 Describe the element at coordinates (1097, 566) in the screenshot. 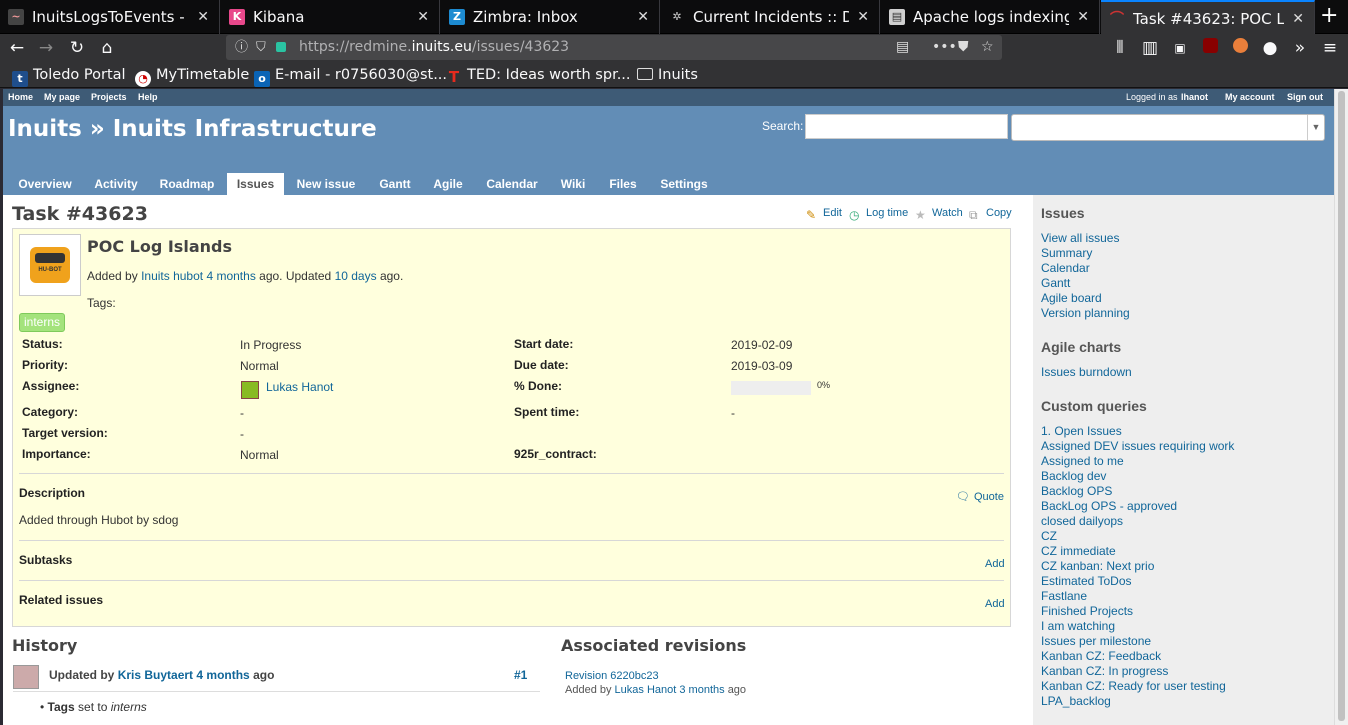

I see `query-link-cz-kanban-next-prio: CZ kanban: Next prio` at that location.